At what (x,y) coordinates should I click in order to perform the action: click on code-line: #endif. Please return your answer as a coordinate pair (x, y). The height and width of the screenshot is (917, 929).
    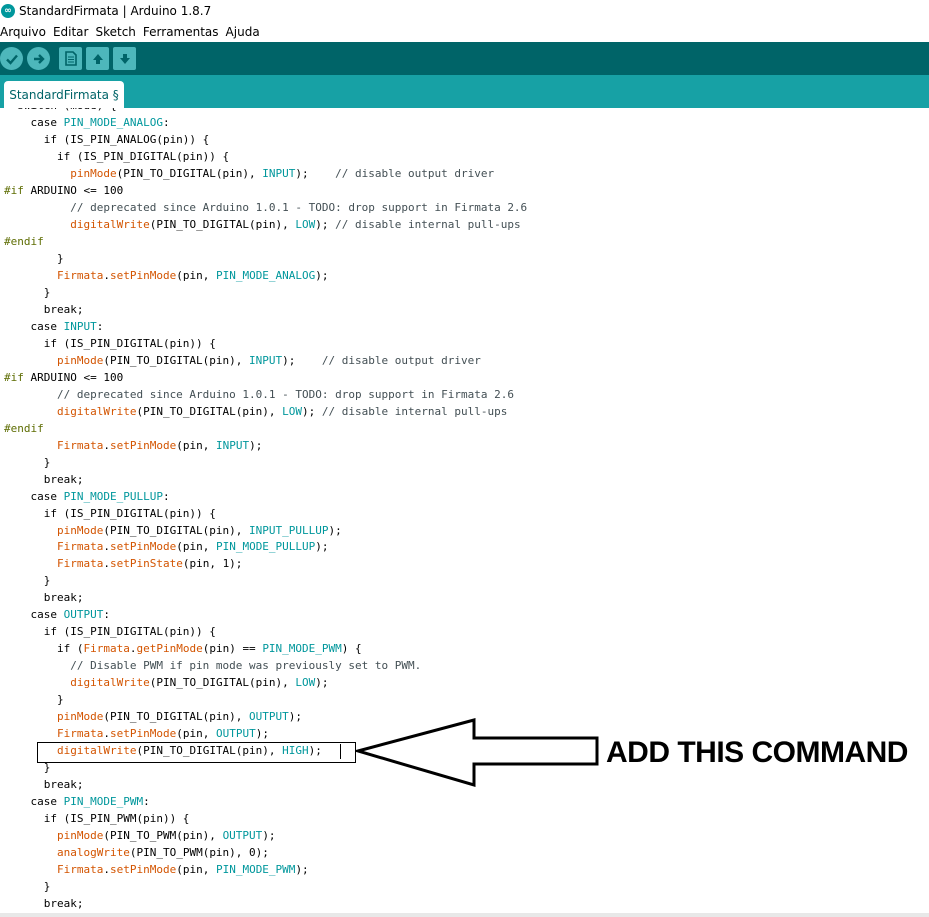
    Looking at the image, I should click on (24, 428).